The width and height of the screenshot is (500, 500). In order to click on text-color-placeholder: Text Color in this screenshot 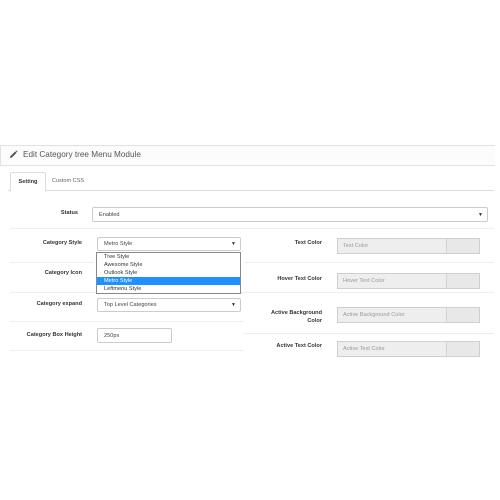, I will do `click(356, 246)`.